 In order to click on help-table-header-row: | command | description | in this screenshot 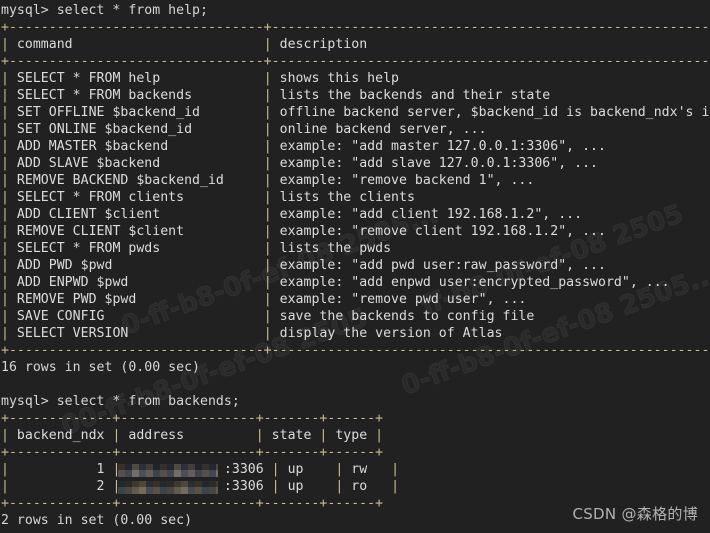, I will do `click(355, 44)`.